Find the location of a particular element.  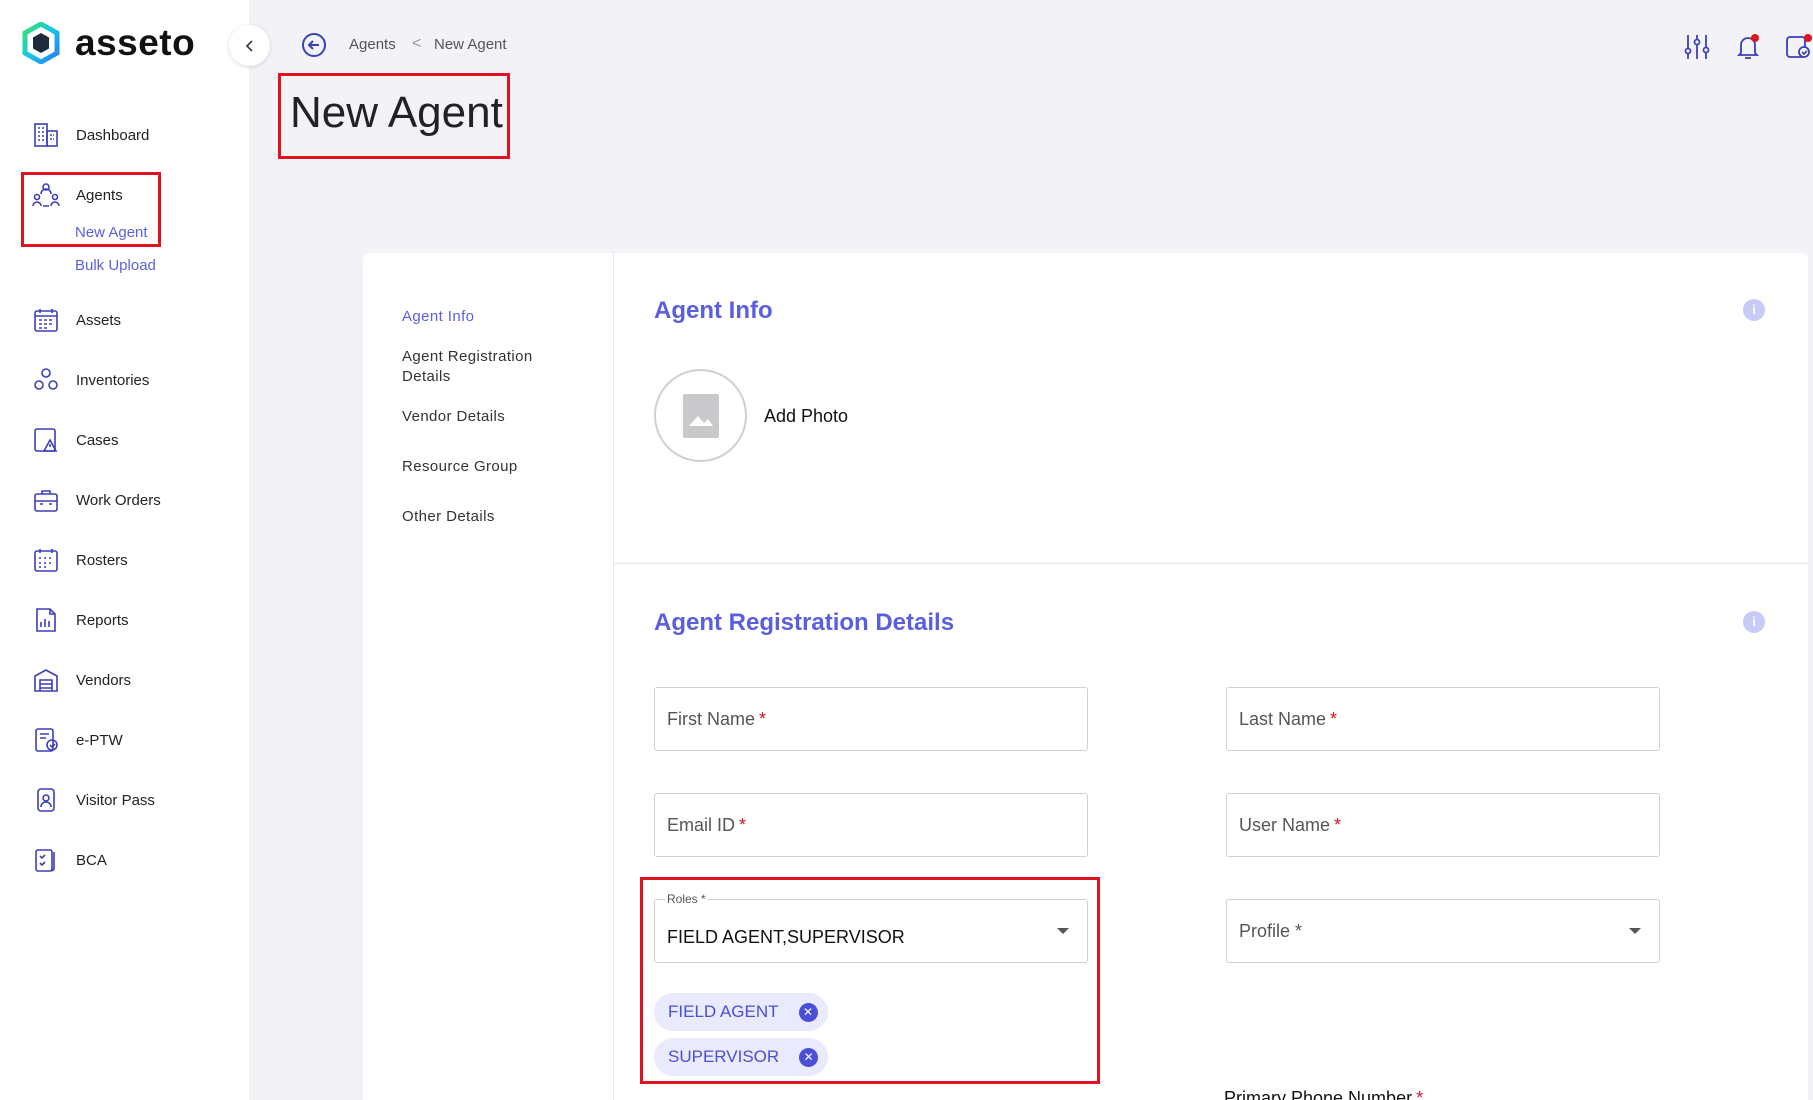

last-name-field: Last Name * is located at coordinates (1443, 719).